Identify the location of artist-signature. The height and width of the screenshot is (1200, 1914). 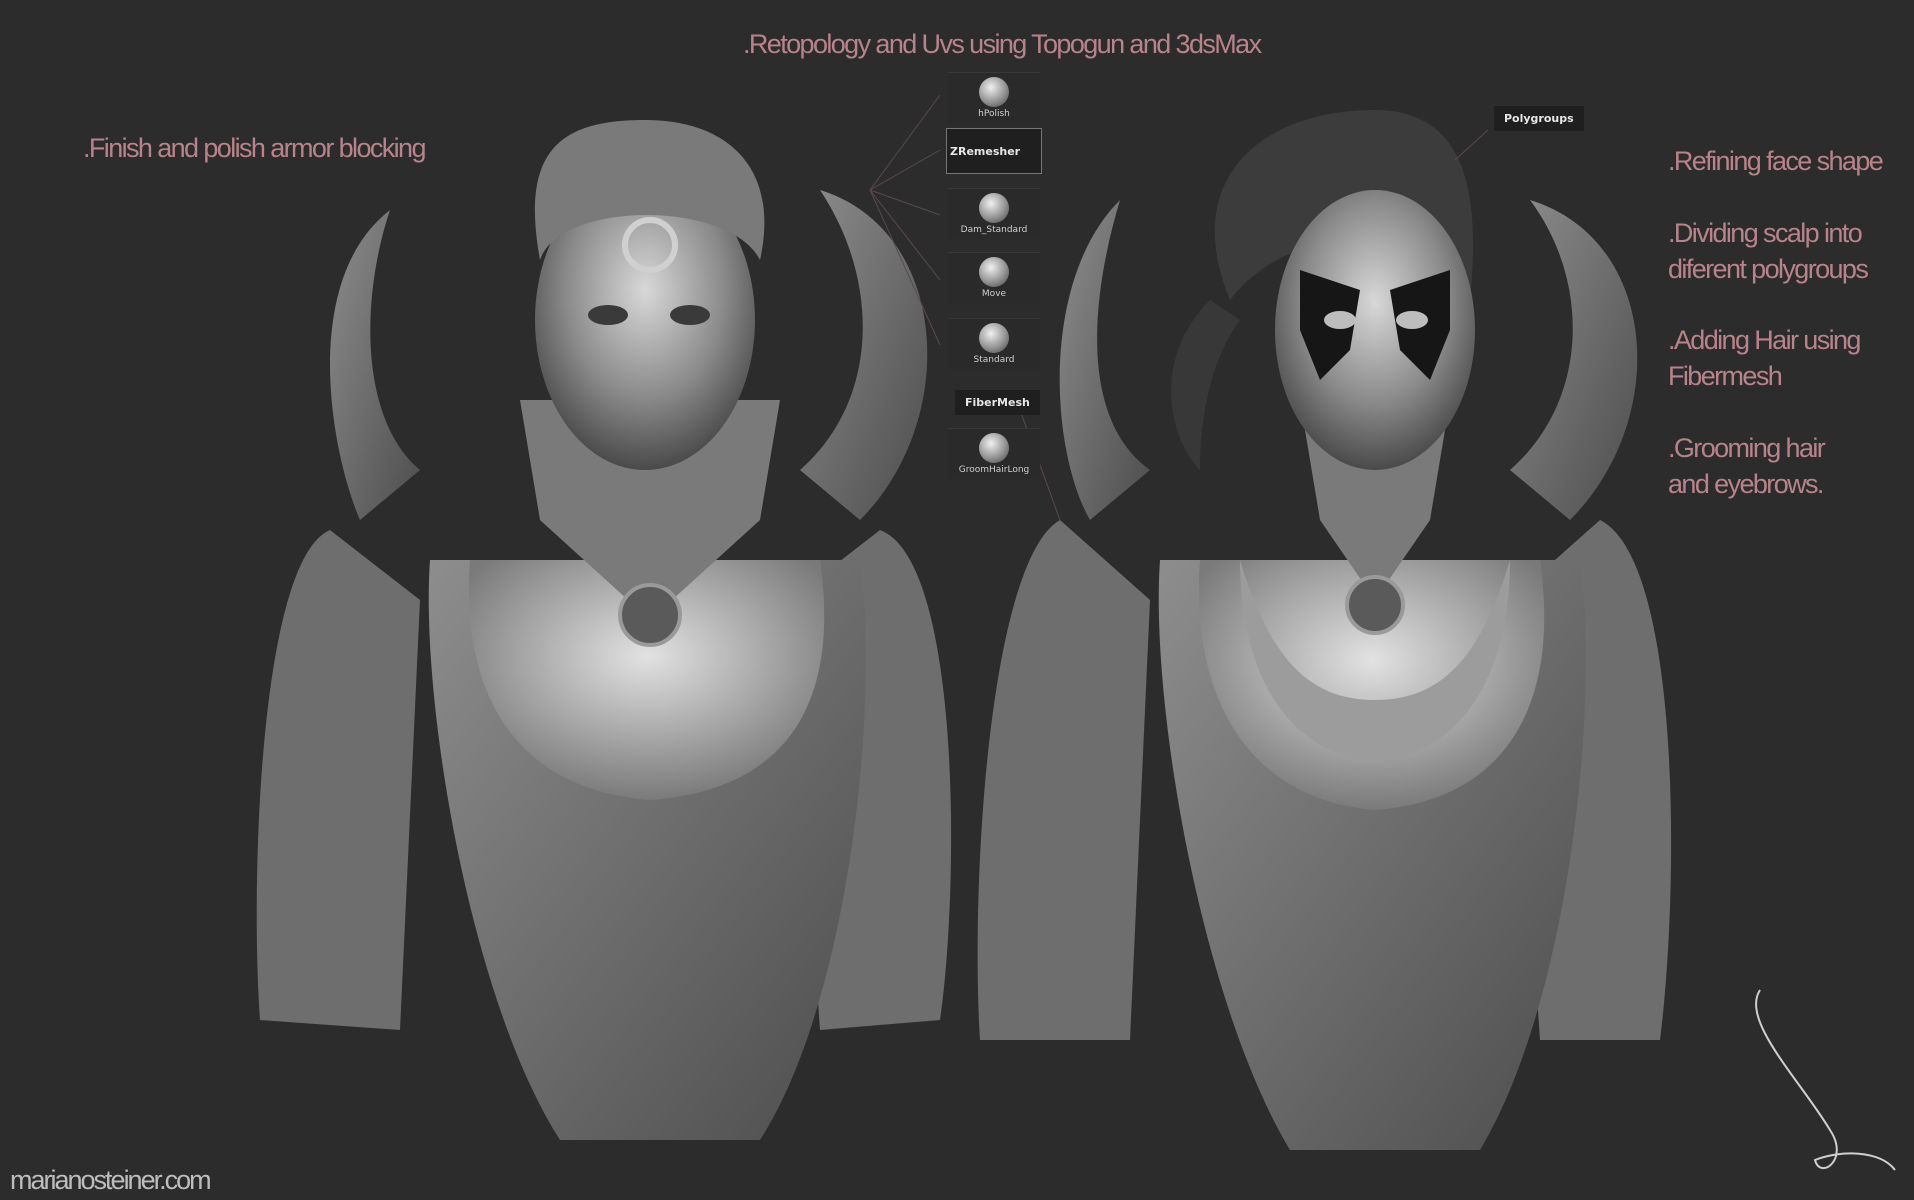
(1825, 1080).